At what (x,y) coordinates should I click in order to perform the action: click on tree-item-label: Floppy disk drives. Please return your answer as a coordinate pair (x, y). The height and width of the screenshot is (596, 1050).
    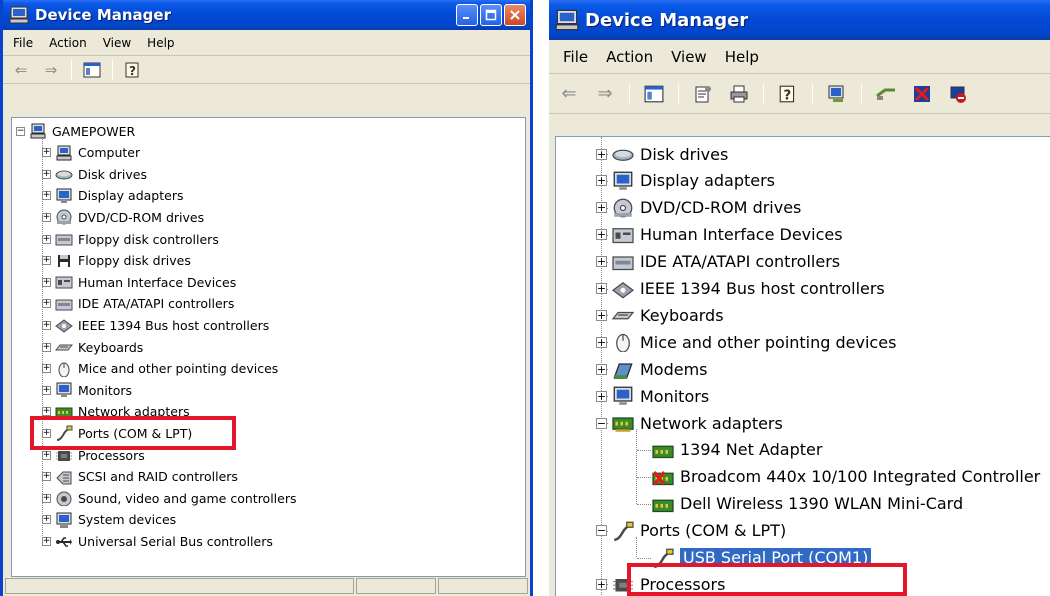
    Looking at the image, I should click on (134, 261).